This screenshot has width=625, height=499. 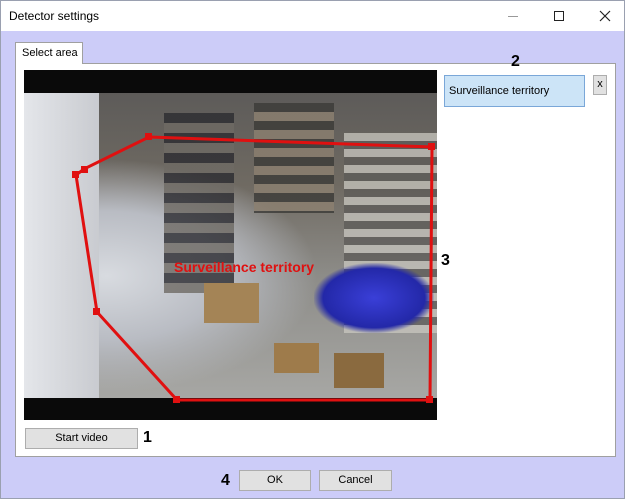 I want to click on minimize-button, so click(x=513, y=16).